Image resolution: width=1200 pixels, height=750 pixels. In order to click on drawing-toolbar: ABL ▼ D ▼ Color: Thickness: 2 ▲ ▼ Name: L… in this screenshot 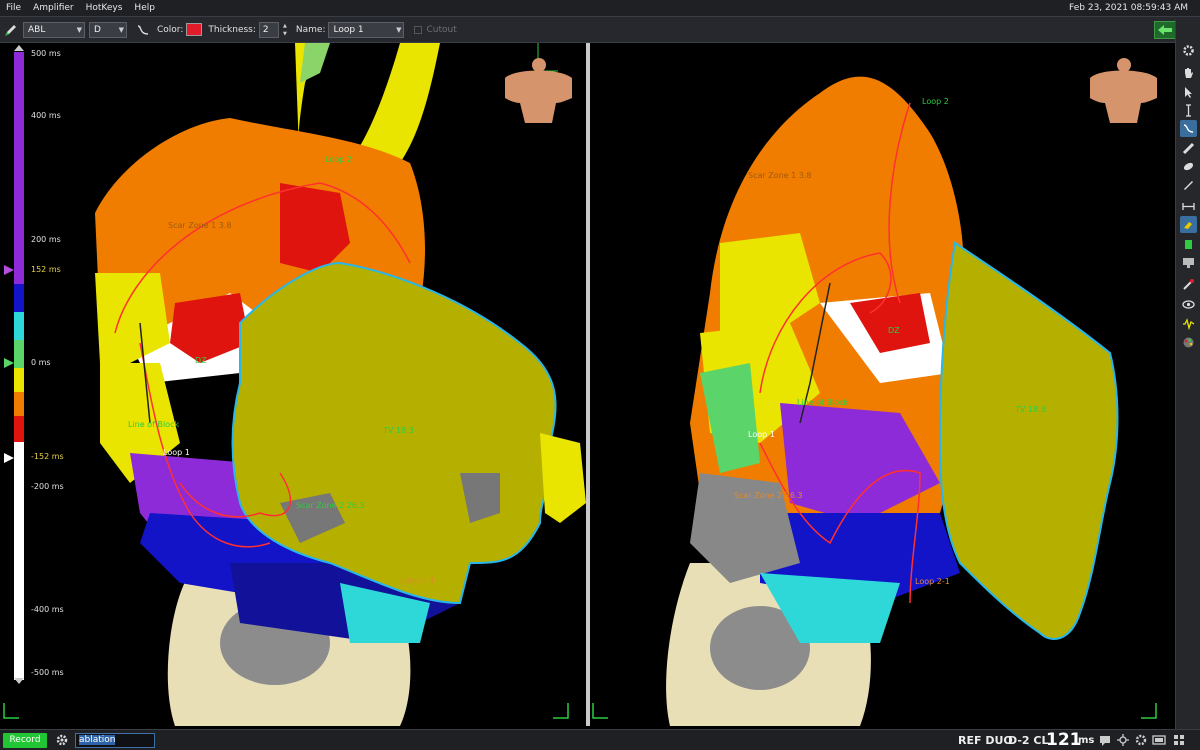, I will do `click(600, 30)`.